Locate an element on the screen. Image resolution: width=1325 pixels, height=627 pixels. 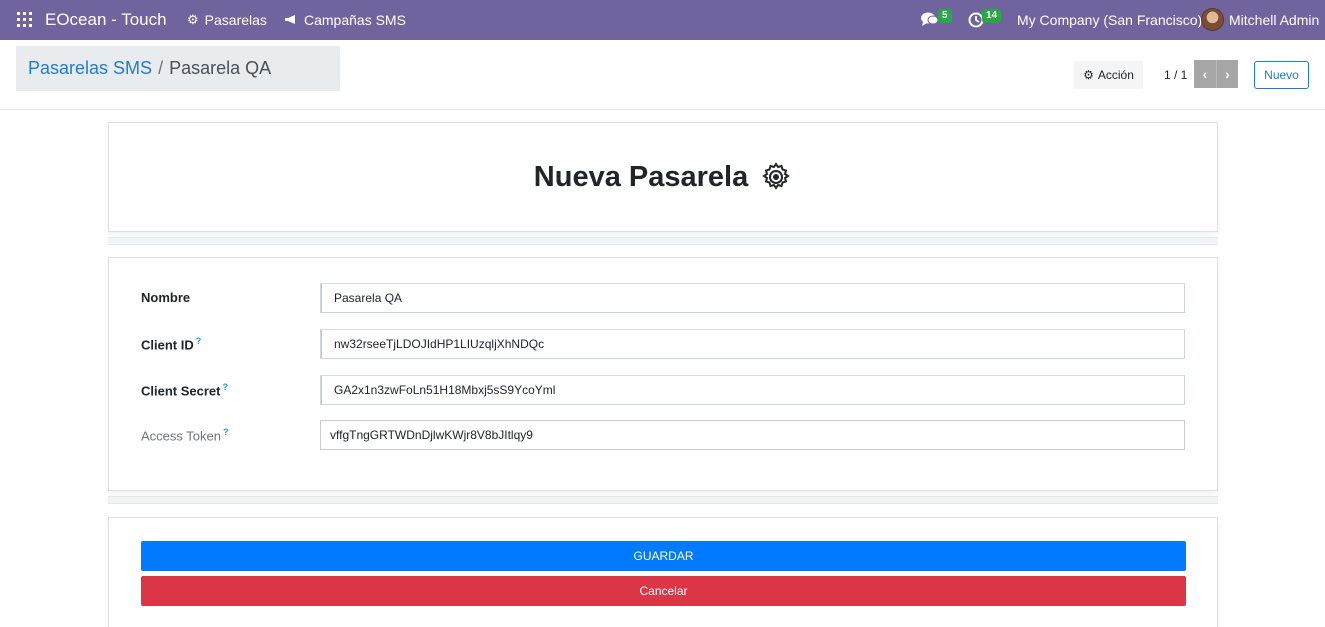
field-row-access-token: Access Token? is located at coordinates (663, 435).